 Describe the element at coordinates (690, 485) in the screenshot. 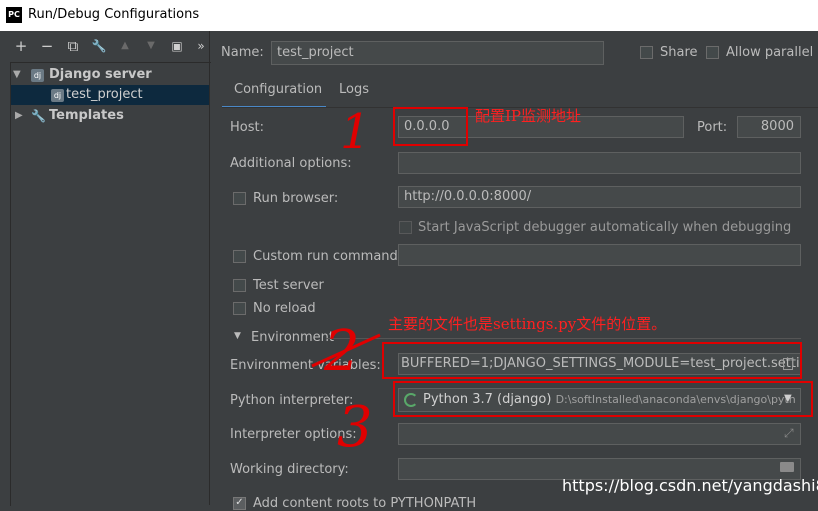

I see `watermark: https://blog.csdn.net/yangdashi888` at that location.